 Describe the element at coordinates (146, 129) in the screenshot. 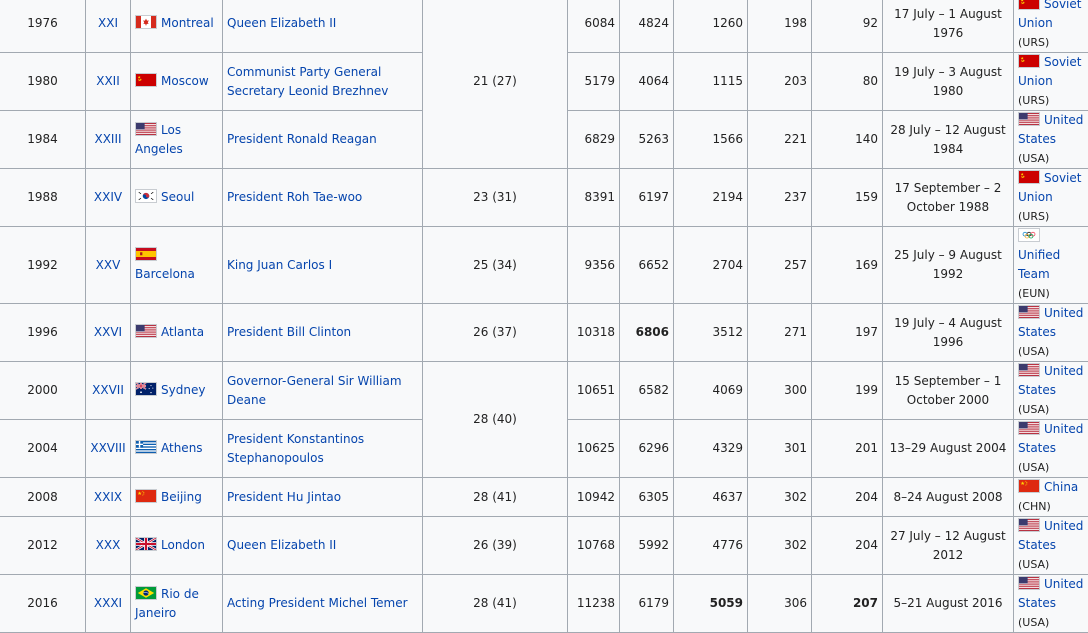

I see `usa-flag-icon` at that location.